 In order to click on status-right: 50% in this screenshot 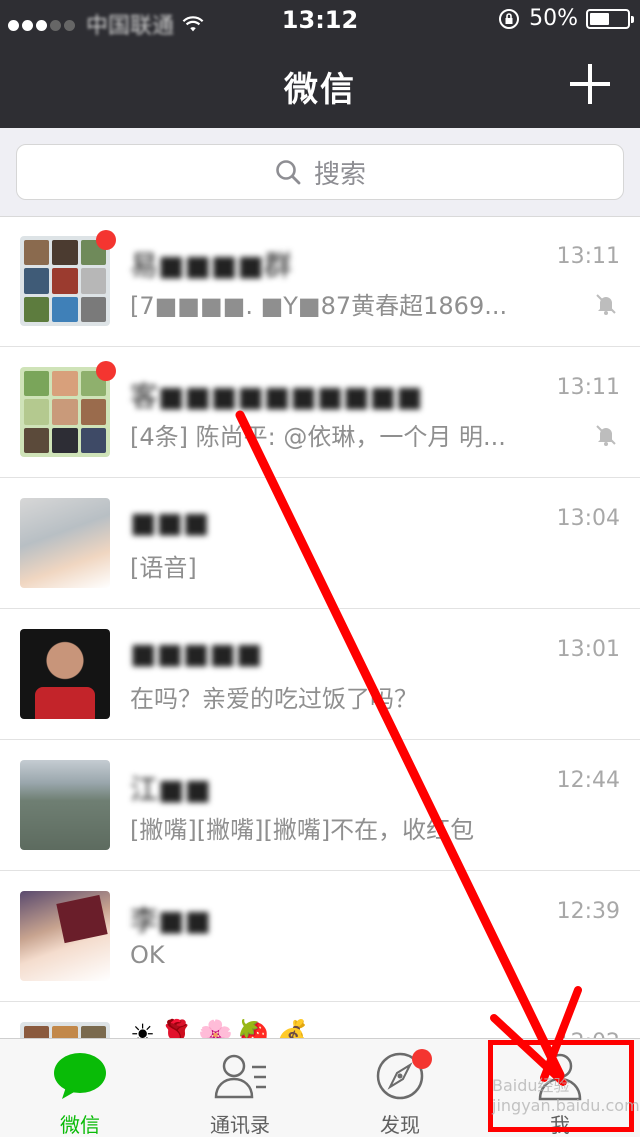, I will do `click(565, 18)`.